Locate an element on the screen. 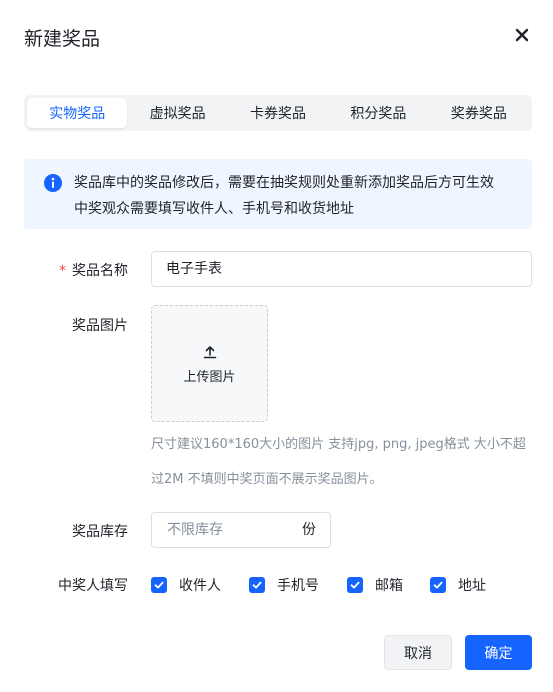 This screenshot has width=553, height=692. prize-name-label: * 奖品名称 is located at coordinates (93, 271).